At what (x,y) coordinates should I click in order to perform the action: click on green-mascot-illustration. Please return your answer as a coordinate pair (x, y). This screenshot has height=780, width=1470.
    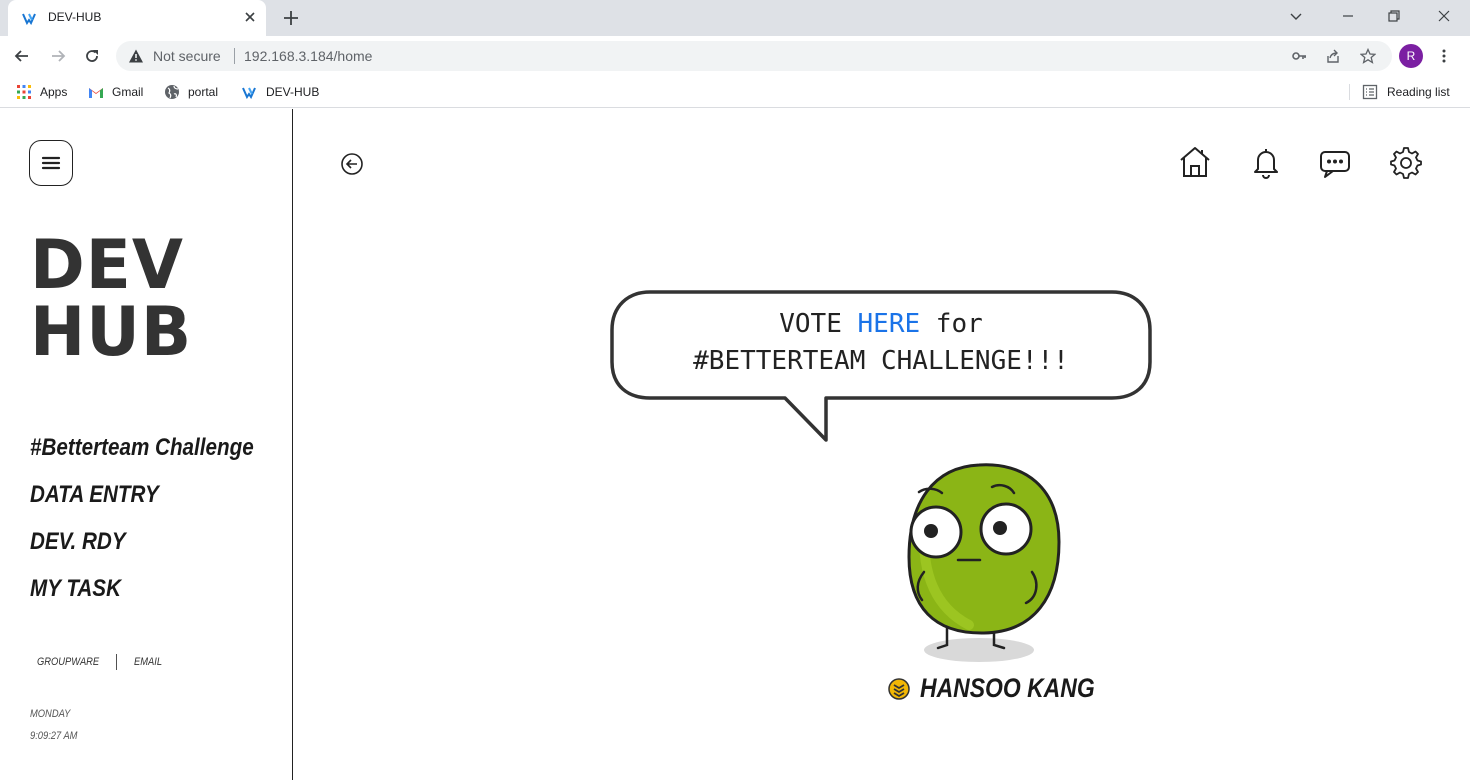
    Looking at the image, I should click on (984, 562).